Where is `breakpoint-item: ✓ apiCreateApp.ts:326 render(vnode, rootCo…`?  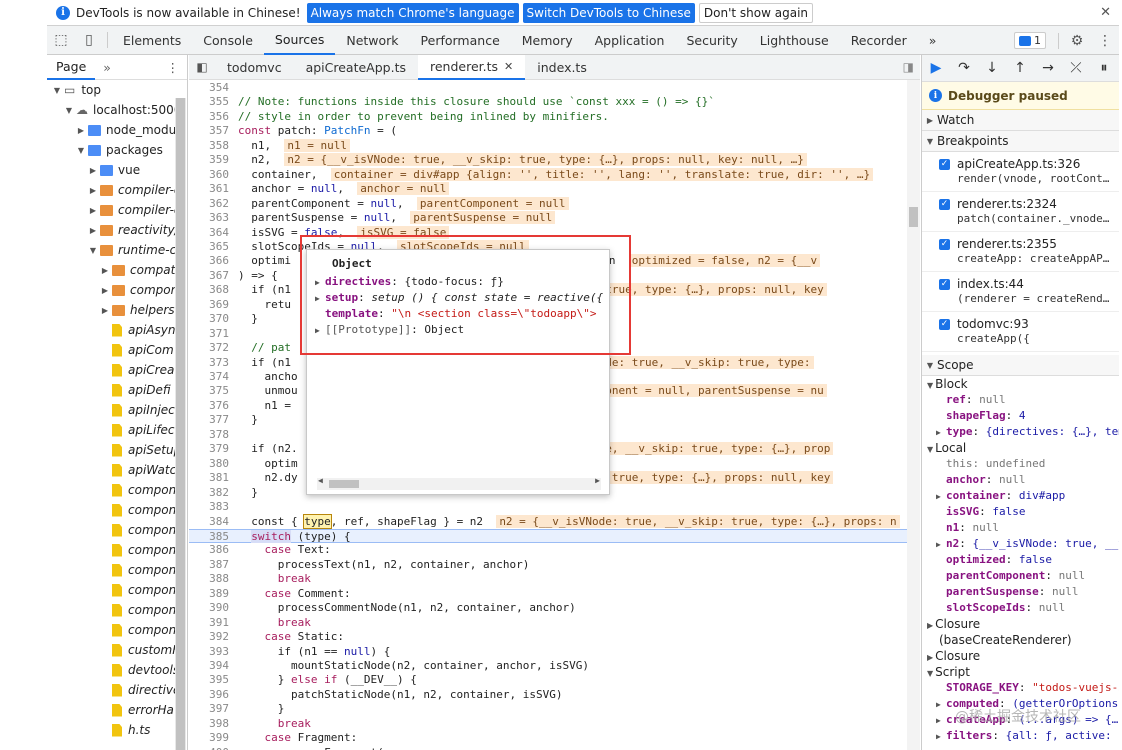 breakpoint-item: ✓ apiCreateApp.ts:326 render(vnode, rootCo… is located at coordinates (1020, 172).